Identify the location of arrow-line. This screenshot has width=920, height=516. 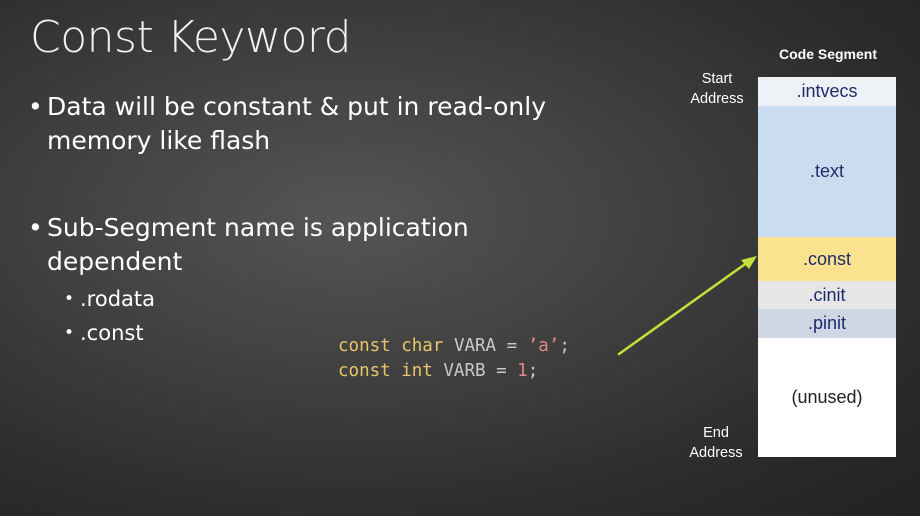
(683, 308).